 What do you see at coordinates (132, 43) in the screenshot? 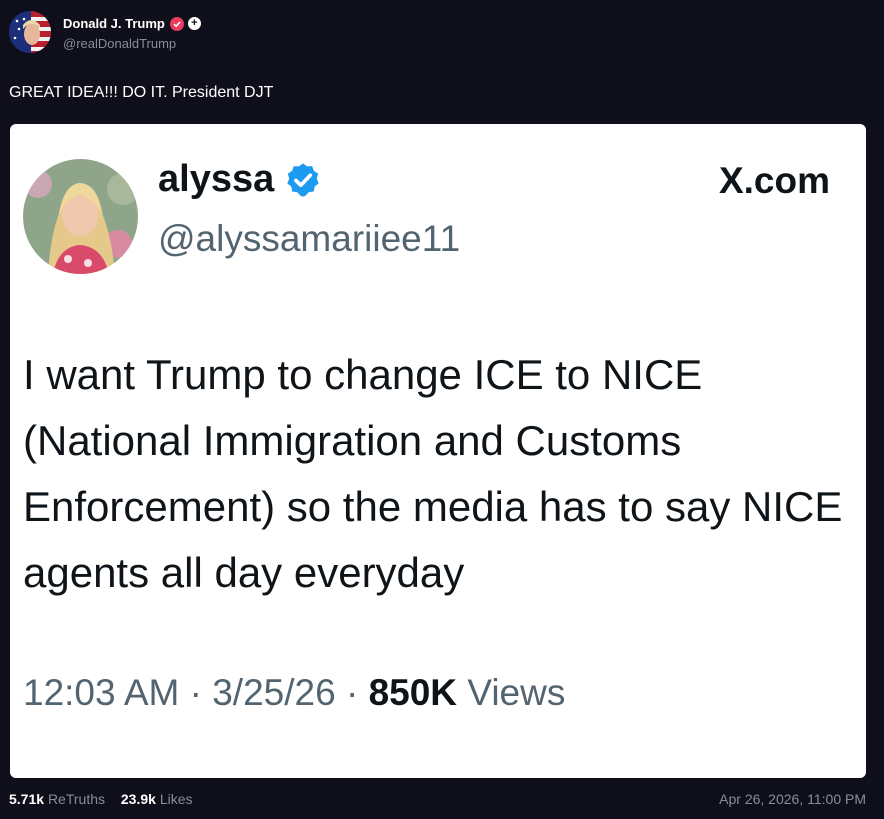
I see `author-handle: @realDonaldTrump` at bounding box center [132, 43].